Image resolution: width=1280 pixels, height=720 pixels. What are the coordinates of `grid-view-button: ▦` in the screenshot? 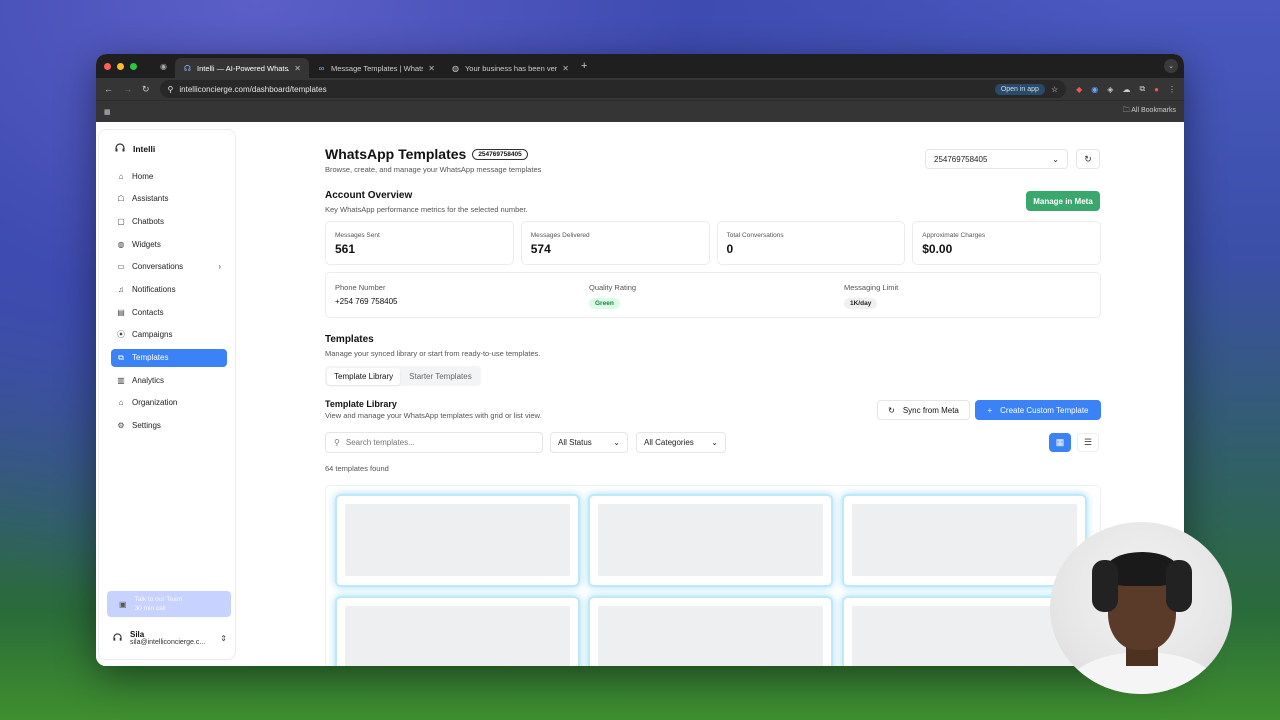 It's located at (1060, 442).